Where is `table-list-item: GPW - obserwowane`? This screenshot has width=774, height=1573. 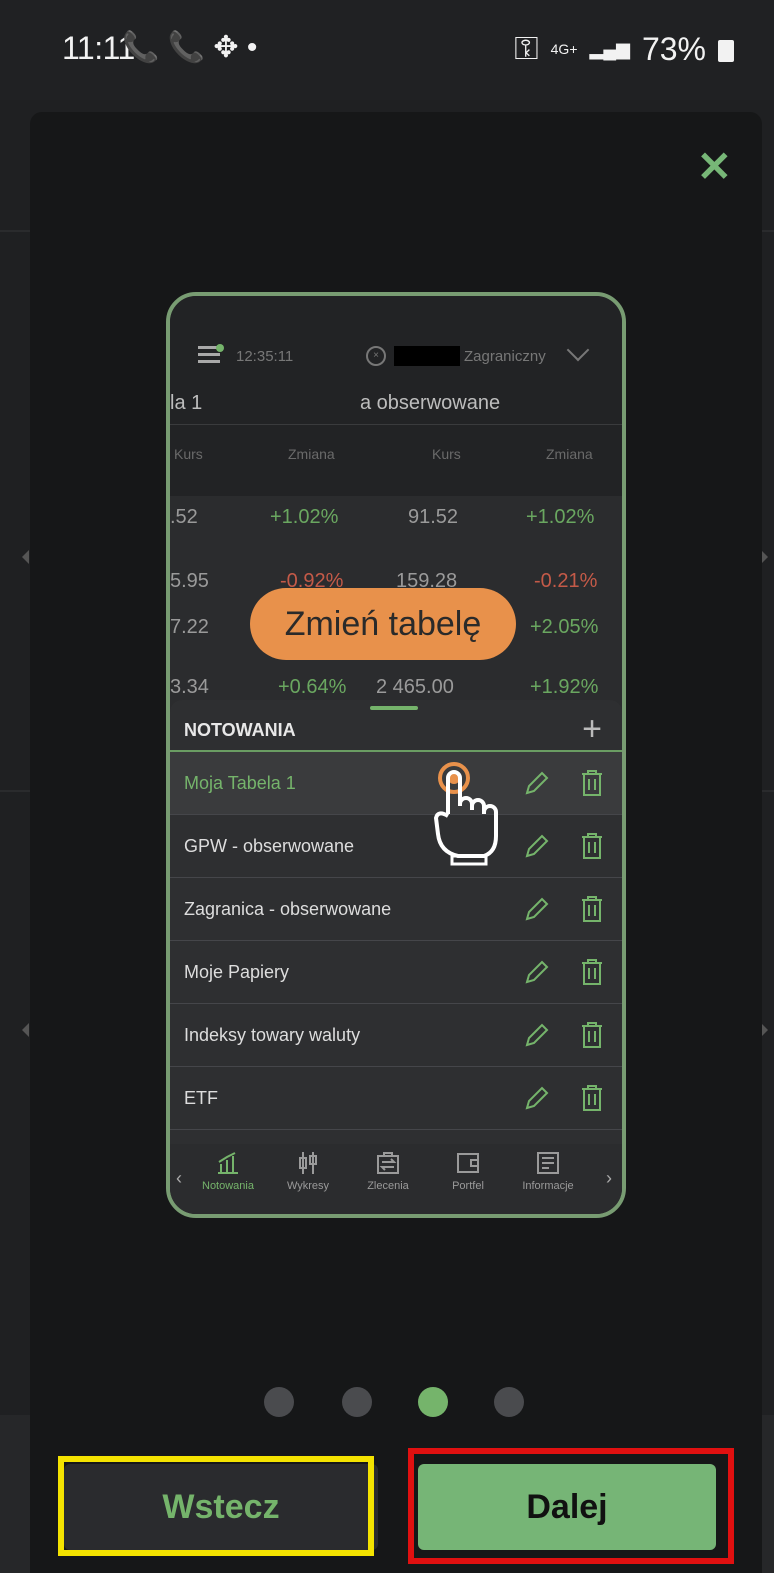 table-list-item: GPW - obserwowane is located at coordinates (396, 846).